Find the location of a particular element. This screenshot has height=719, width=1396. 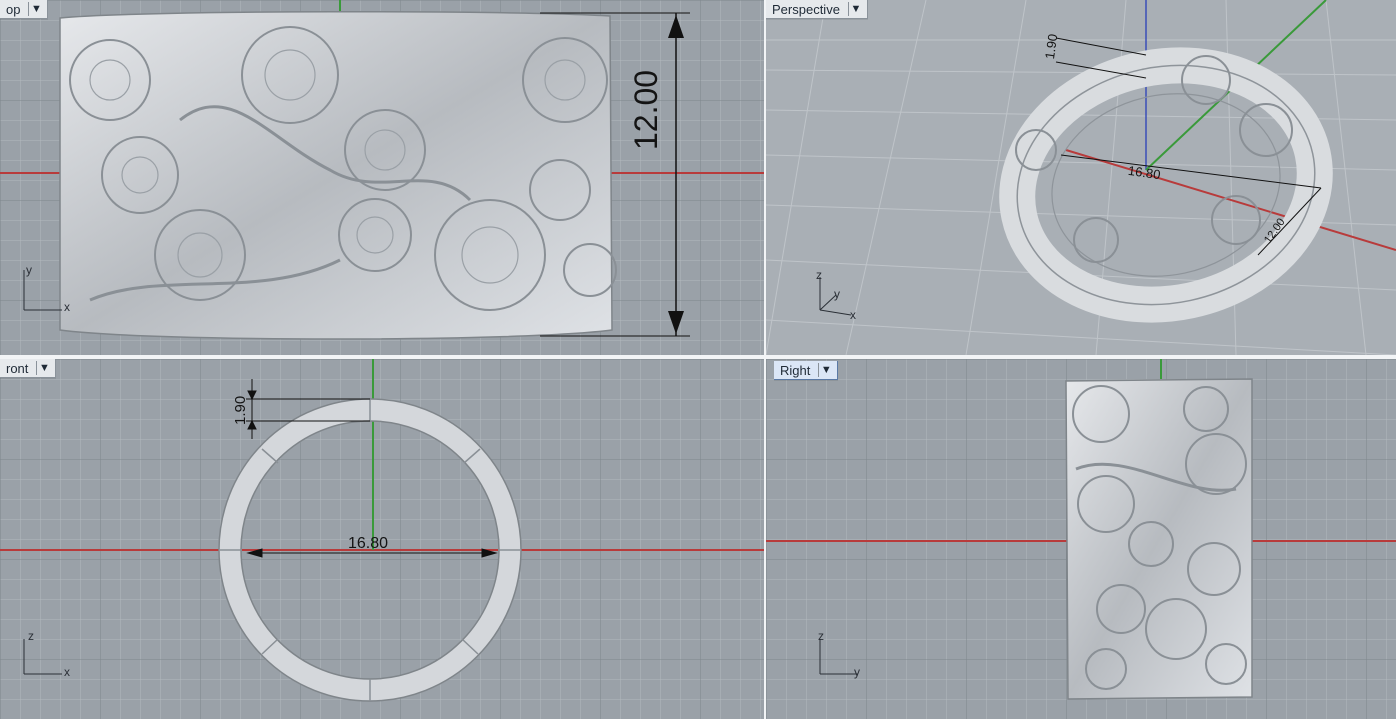

viewport-separator-vertical is located at coordinates (765, 359).